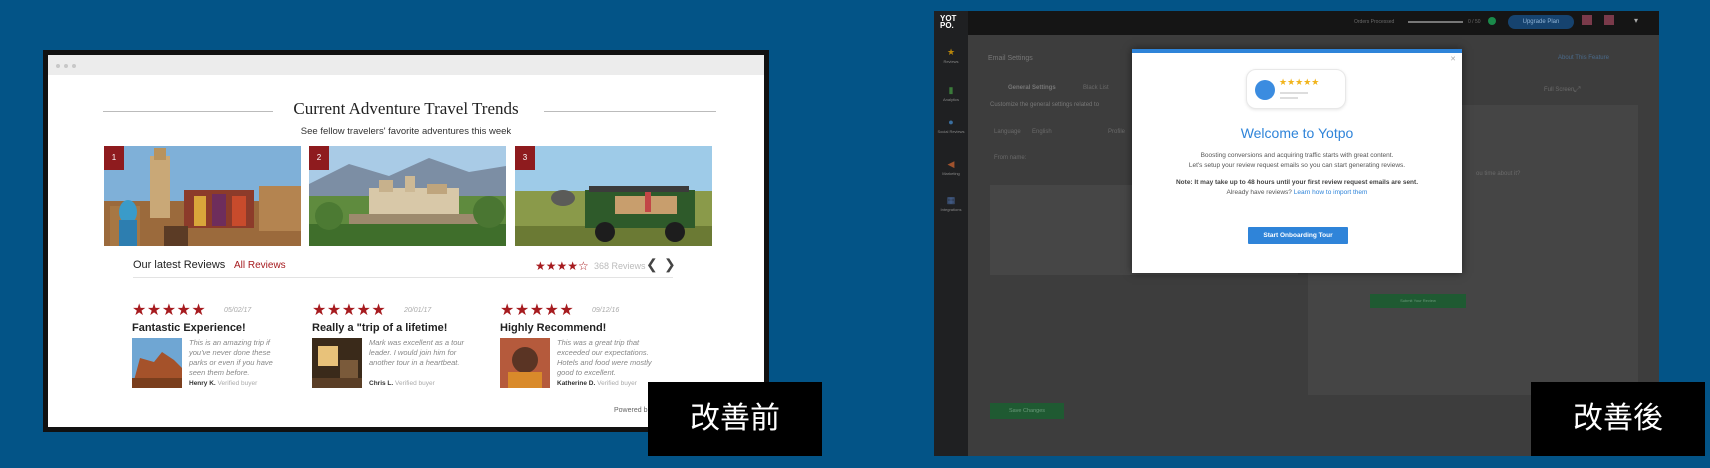 This screenshot has width=1710, height=468. I want to click on app-topbar: Orders Processed 0 / 50 Upgrade Plan ▾, so click(1313, 23).